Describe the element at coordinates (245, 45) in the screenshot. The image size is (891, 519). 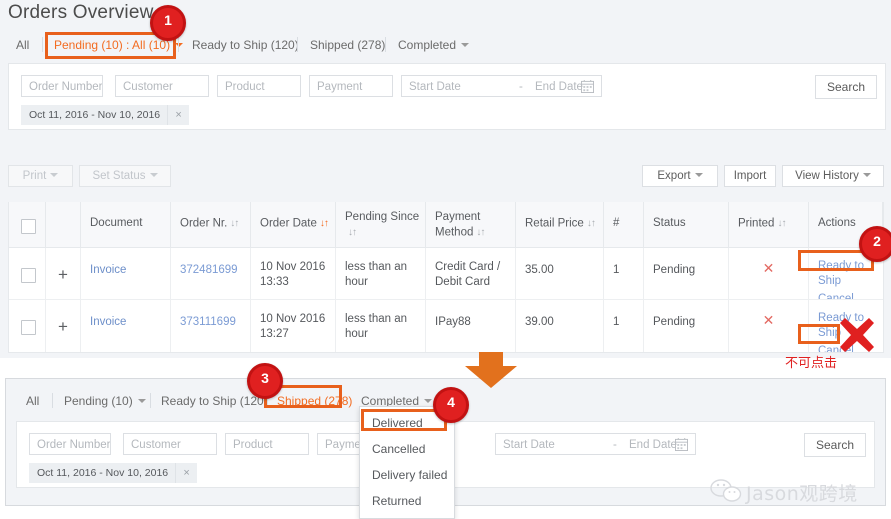
I see `tab-ready-to-ship: Ready to Ship (120)` at that location.